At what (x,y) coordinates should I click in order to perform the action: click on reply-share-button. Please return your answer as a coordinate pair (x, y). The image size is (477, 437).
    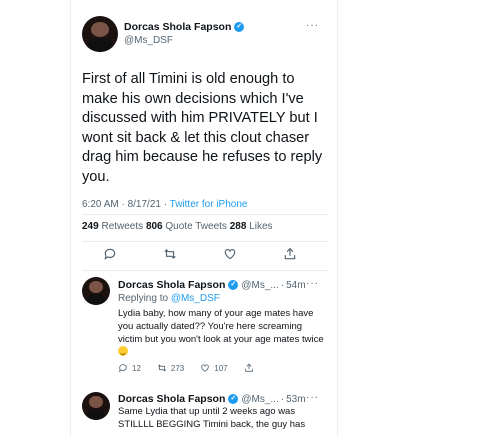
    Looking at the image, I should click on (249, 368).